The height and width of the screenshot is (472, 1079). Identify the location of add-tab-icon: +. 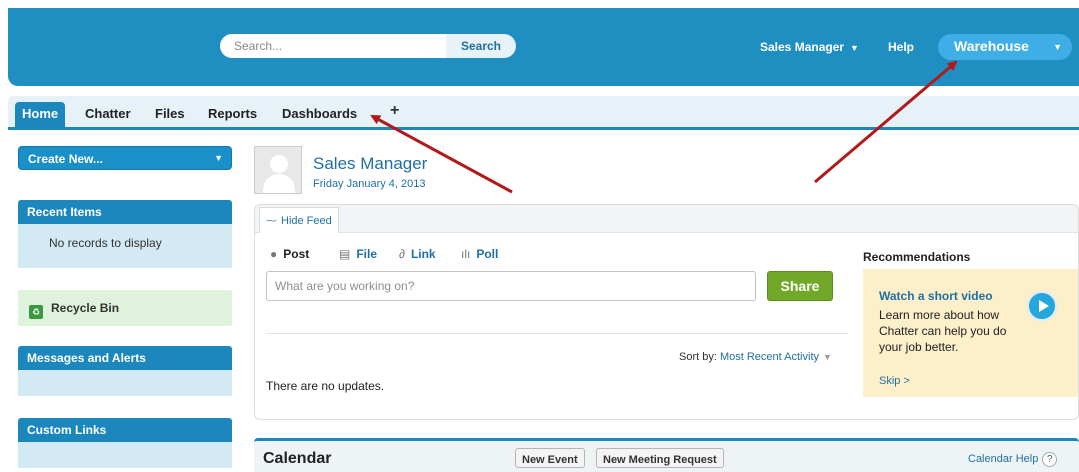
(394, 111).